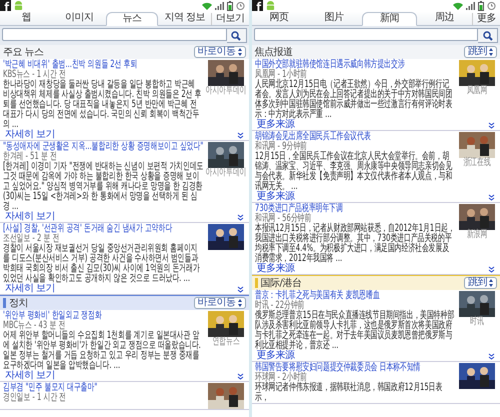 The height and width of the screenshot is (417, 500). I want to click on image-caption: 연합뉴스, so click(226, 342).